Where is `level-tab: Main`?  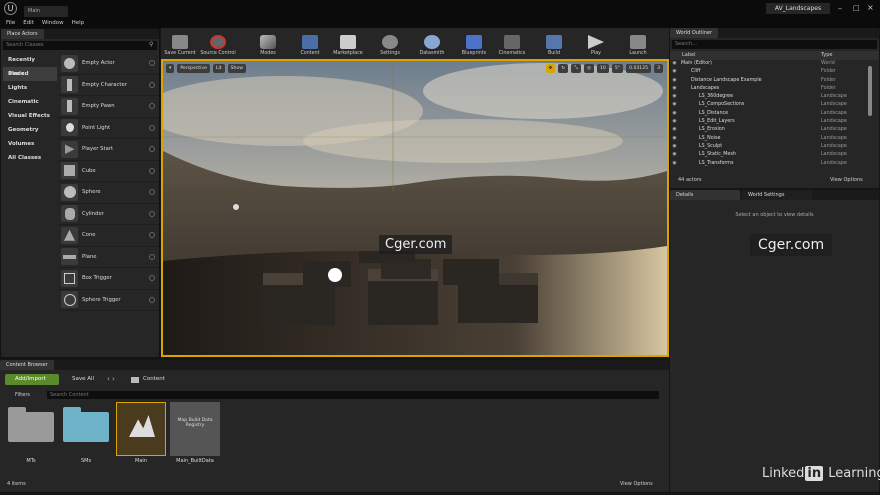
level-tab: Main is located at coordinates (46, 11).